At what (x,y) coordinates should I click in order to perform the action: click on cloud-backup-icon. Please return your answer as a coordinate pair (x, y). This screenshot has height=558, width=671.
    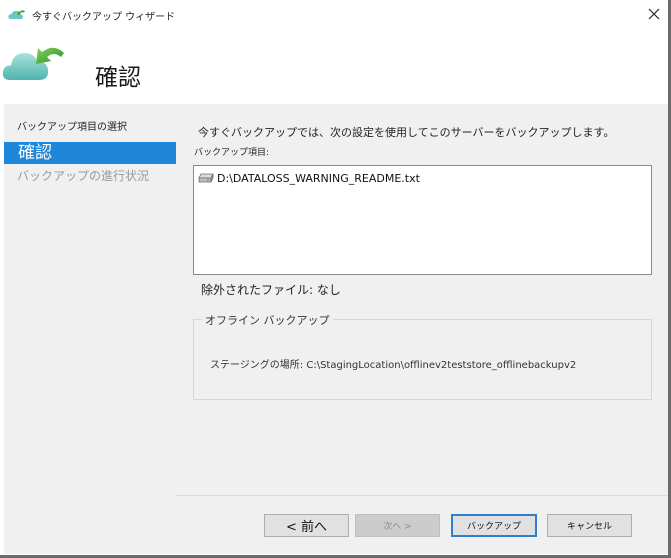
    Looking at the image, I should click on (33, 63).